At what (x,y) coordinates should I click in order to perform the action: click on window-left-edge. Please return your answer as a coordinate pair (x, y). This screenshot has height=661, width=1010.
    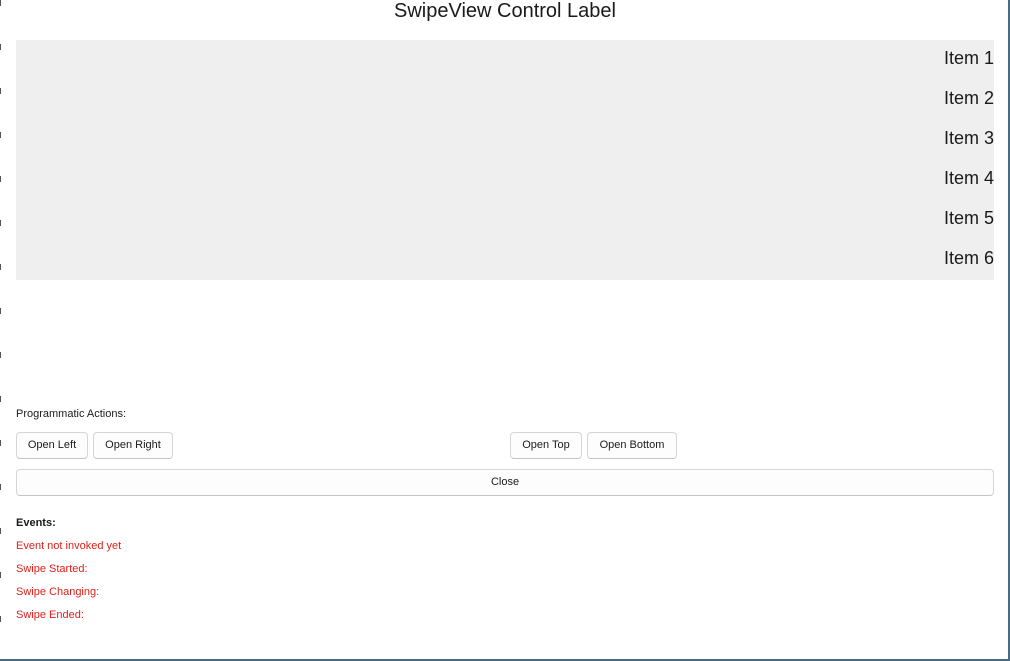
    Looking at the image, I should click on (0, 330).